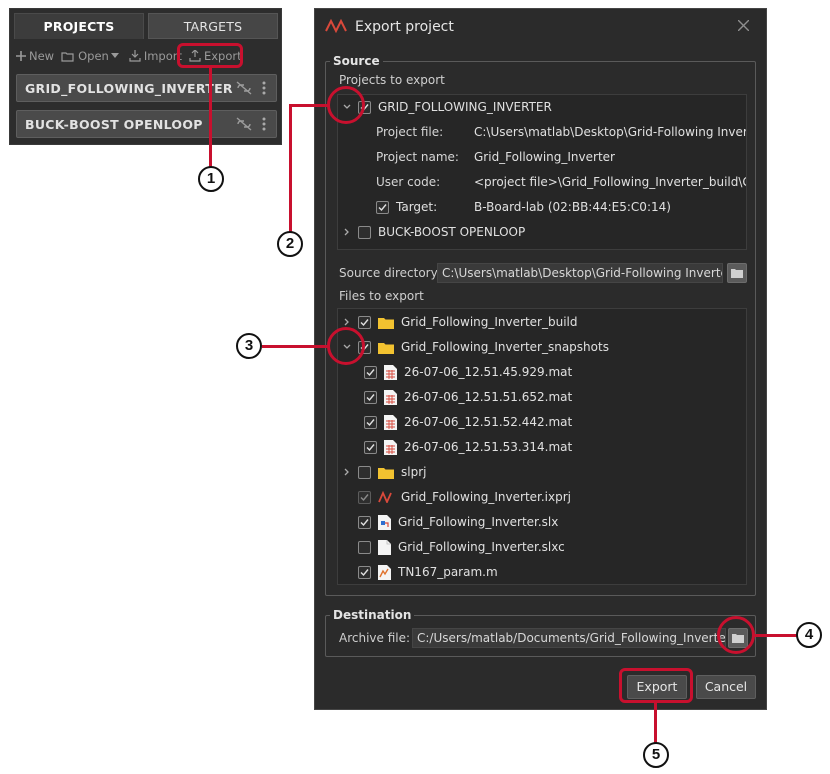 This screenshot has width=830, height=774. What do you see at coordinates (414, 472) in the screenshot?
I see `file-name: slprj` at bounding box center [414, 472].